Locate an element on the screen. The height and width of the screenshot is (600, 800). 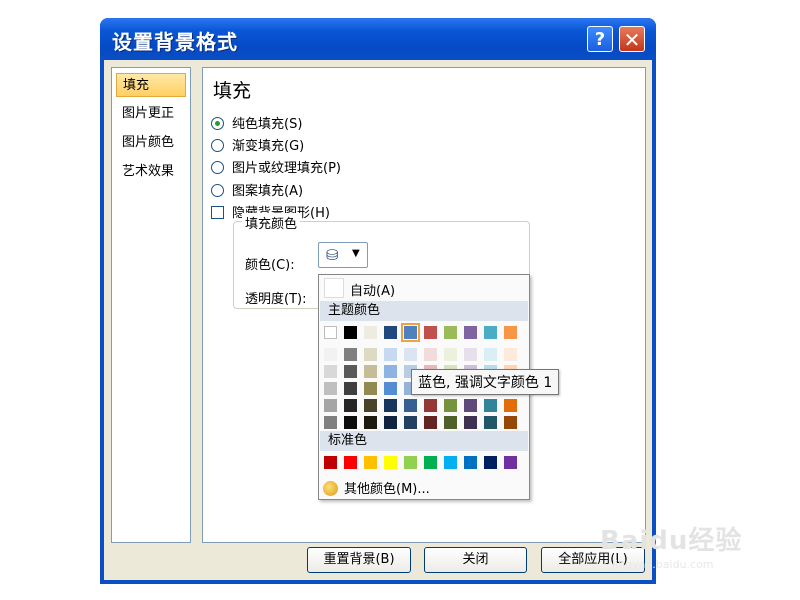
auto-color-label: 自动(A) is located at coordinates (373, 291).